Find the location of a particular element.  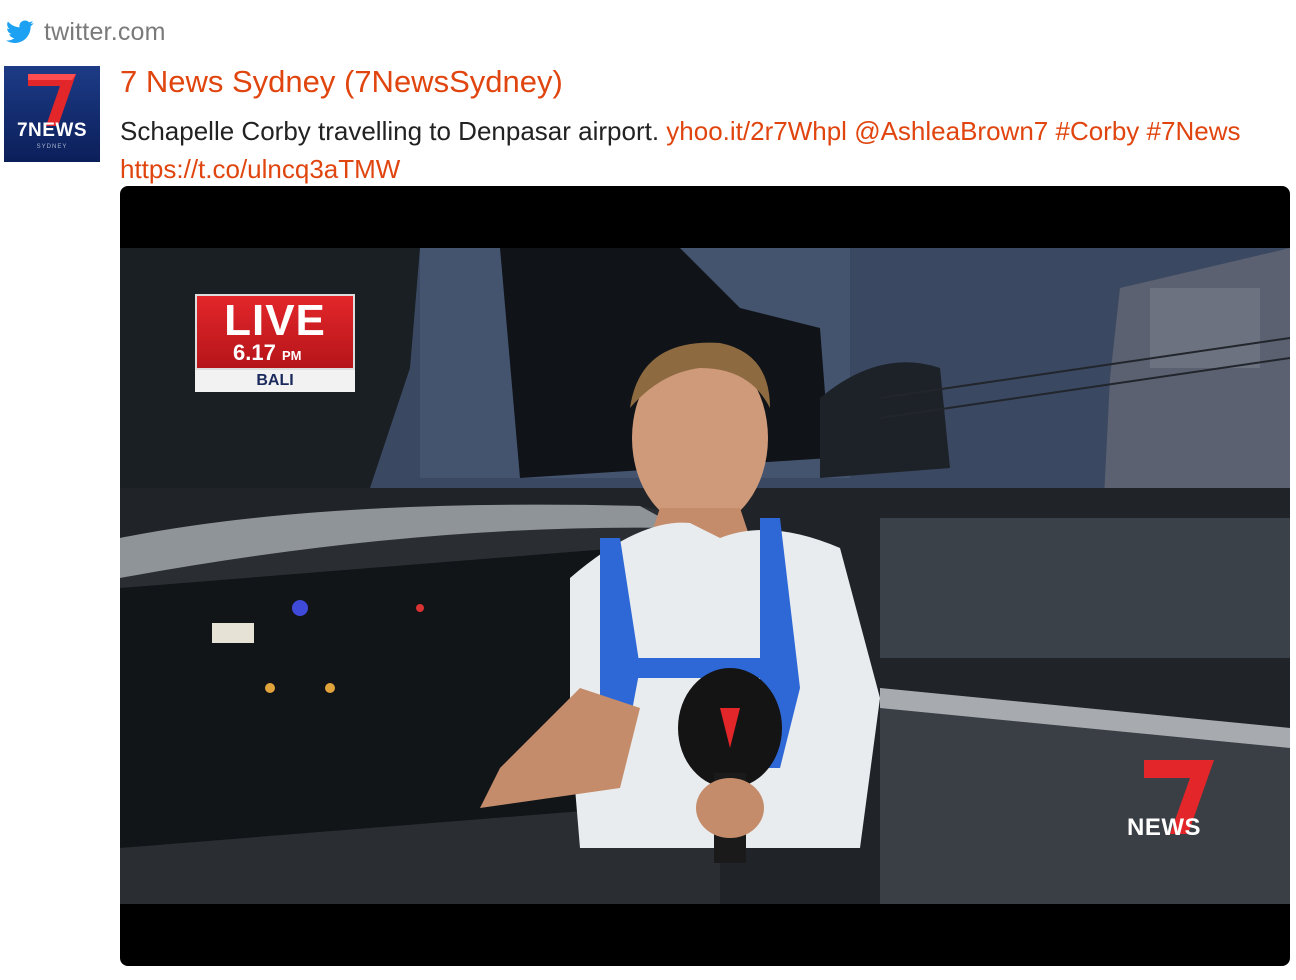

twitter-bird-icon is located at coordinates (20, 31).